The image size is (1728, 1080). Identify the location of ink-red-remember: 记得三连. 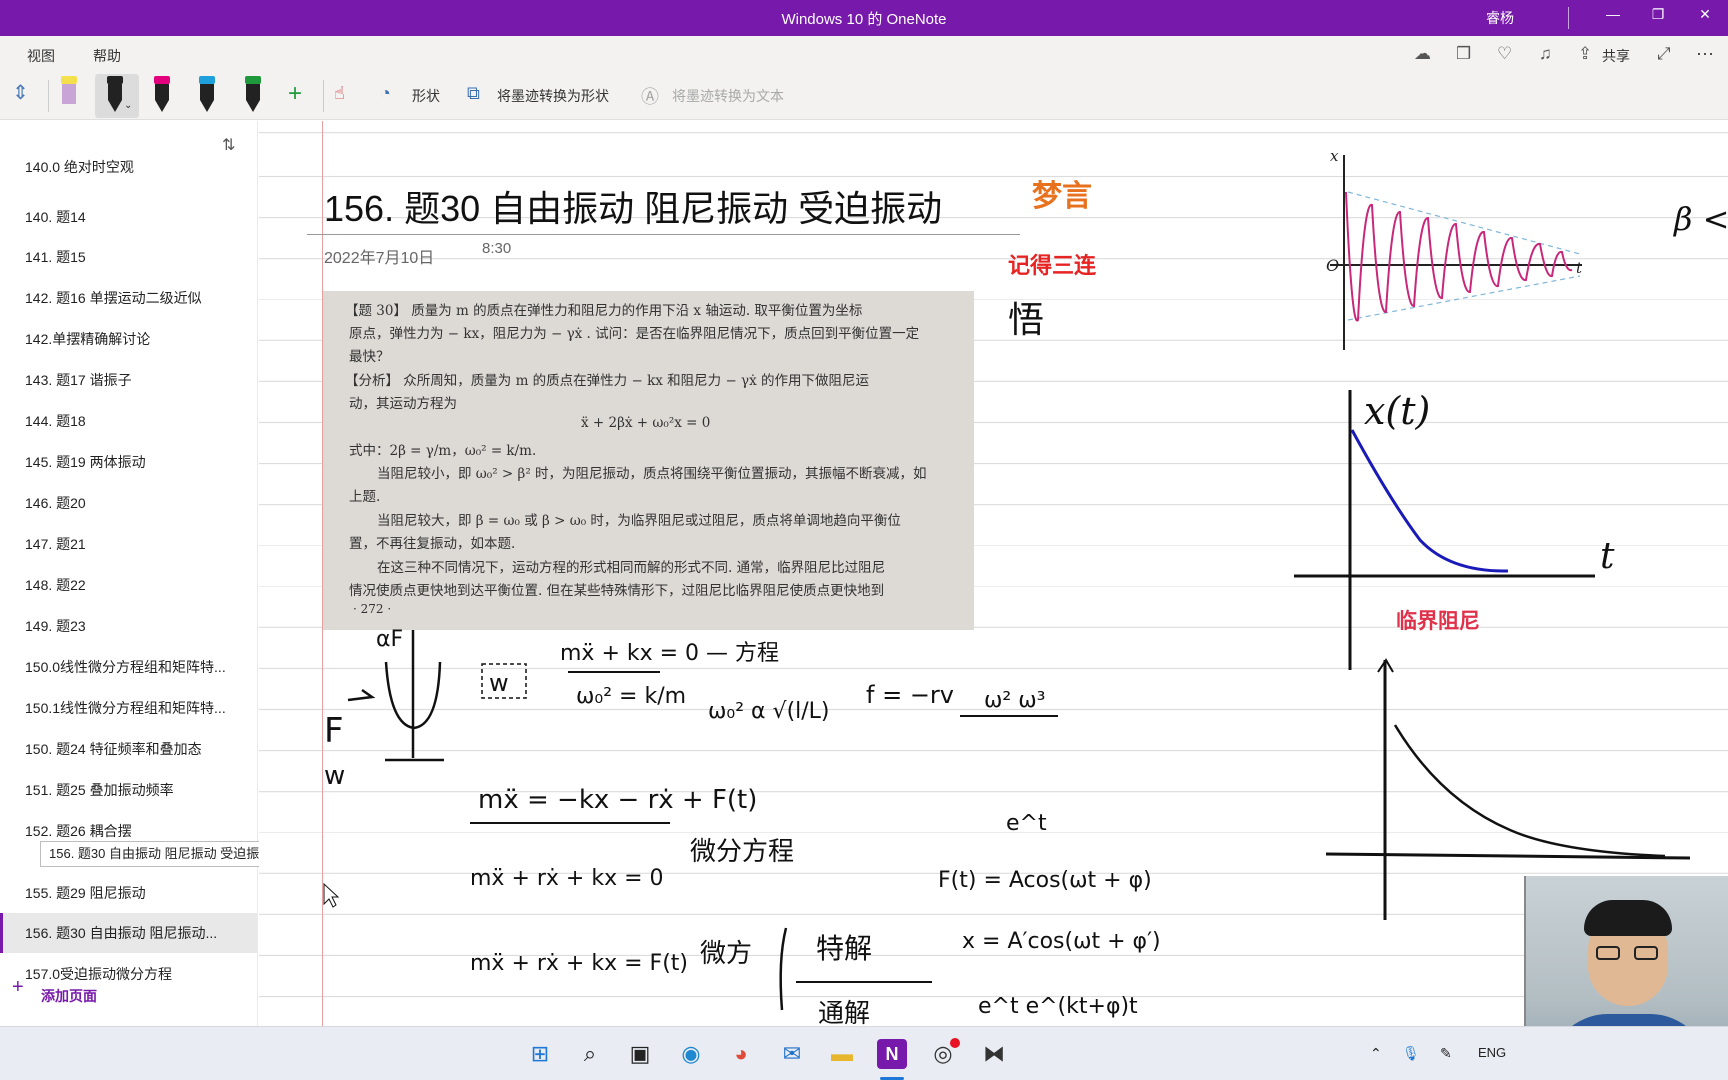
(1052, 266).